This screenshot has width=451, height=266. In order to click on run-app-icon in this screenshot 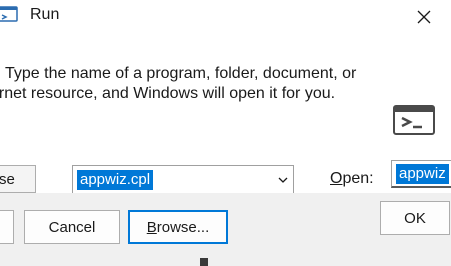, I will do `click(9, 14)`.